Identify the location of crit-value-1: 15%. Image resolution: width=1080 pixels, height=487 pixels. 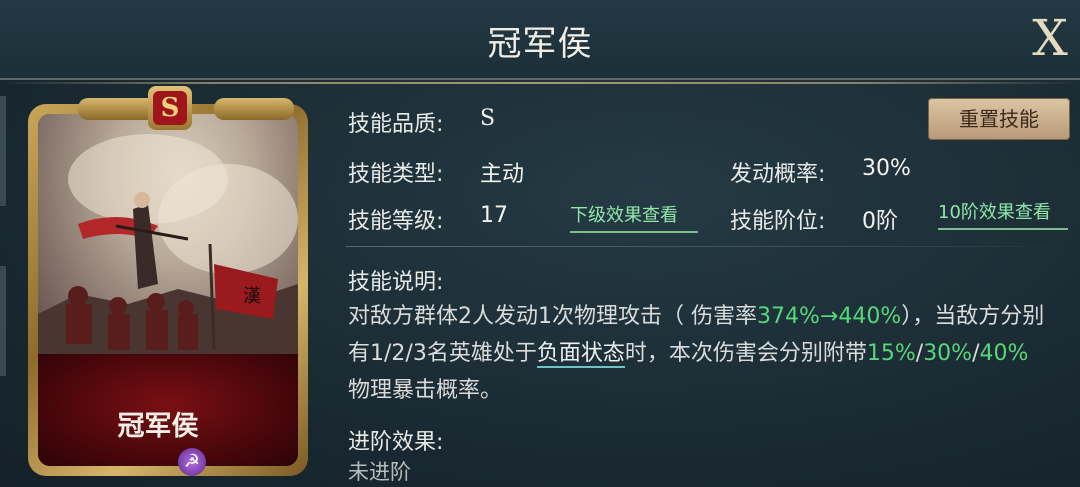
(891, 353).